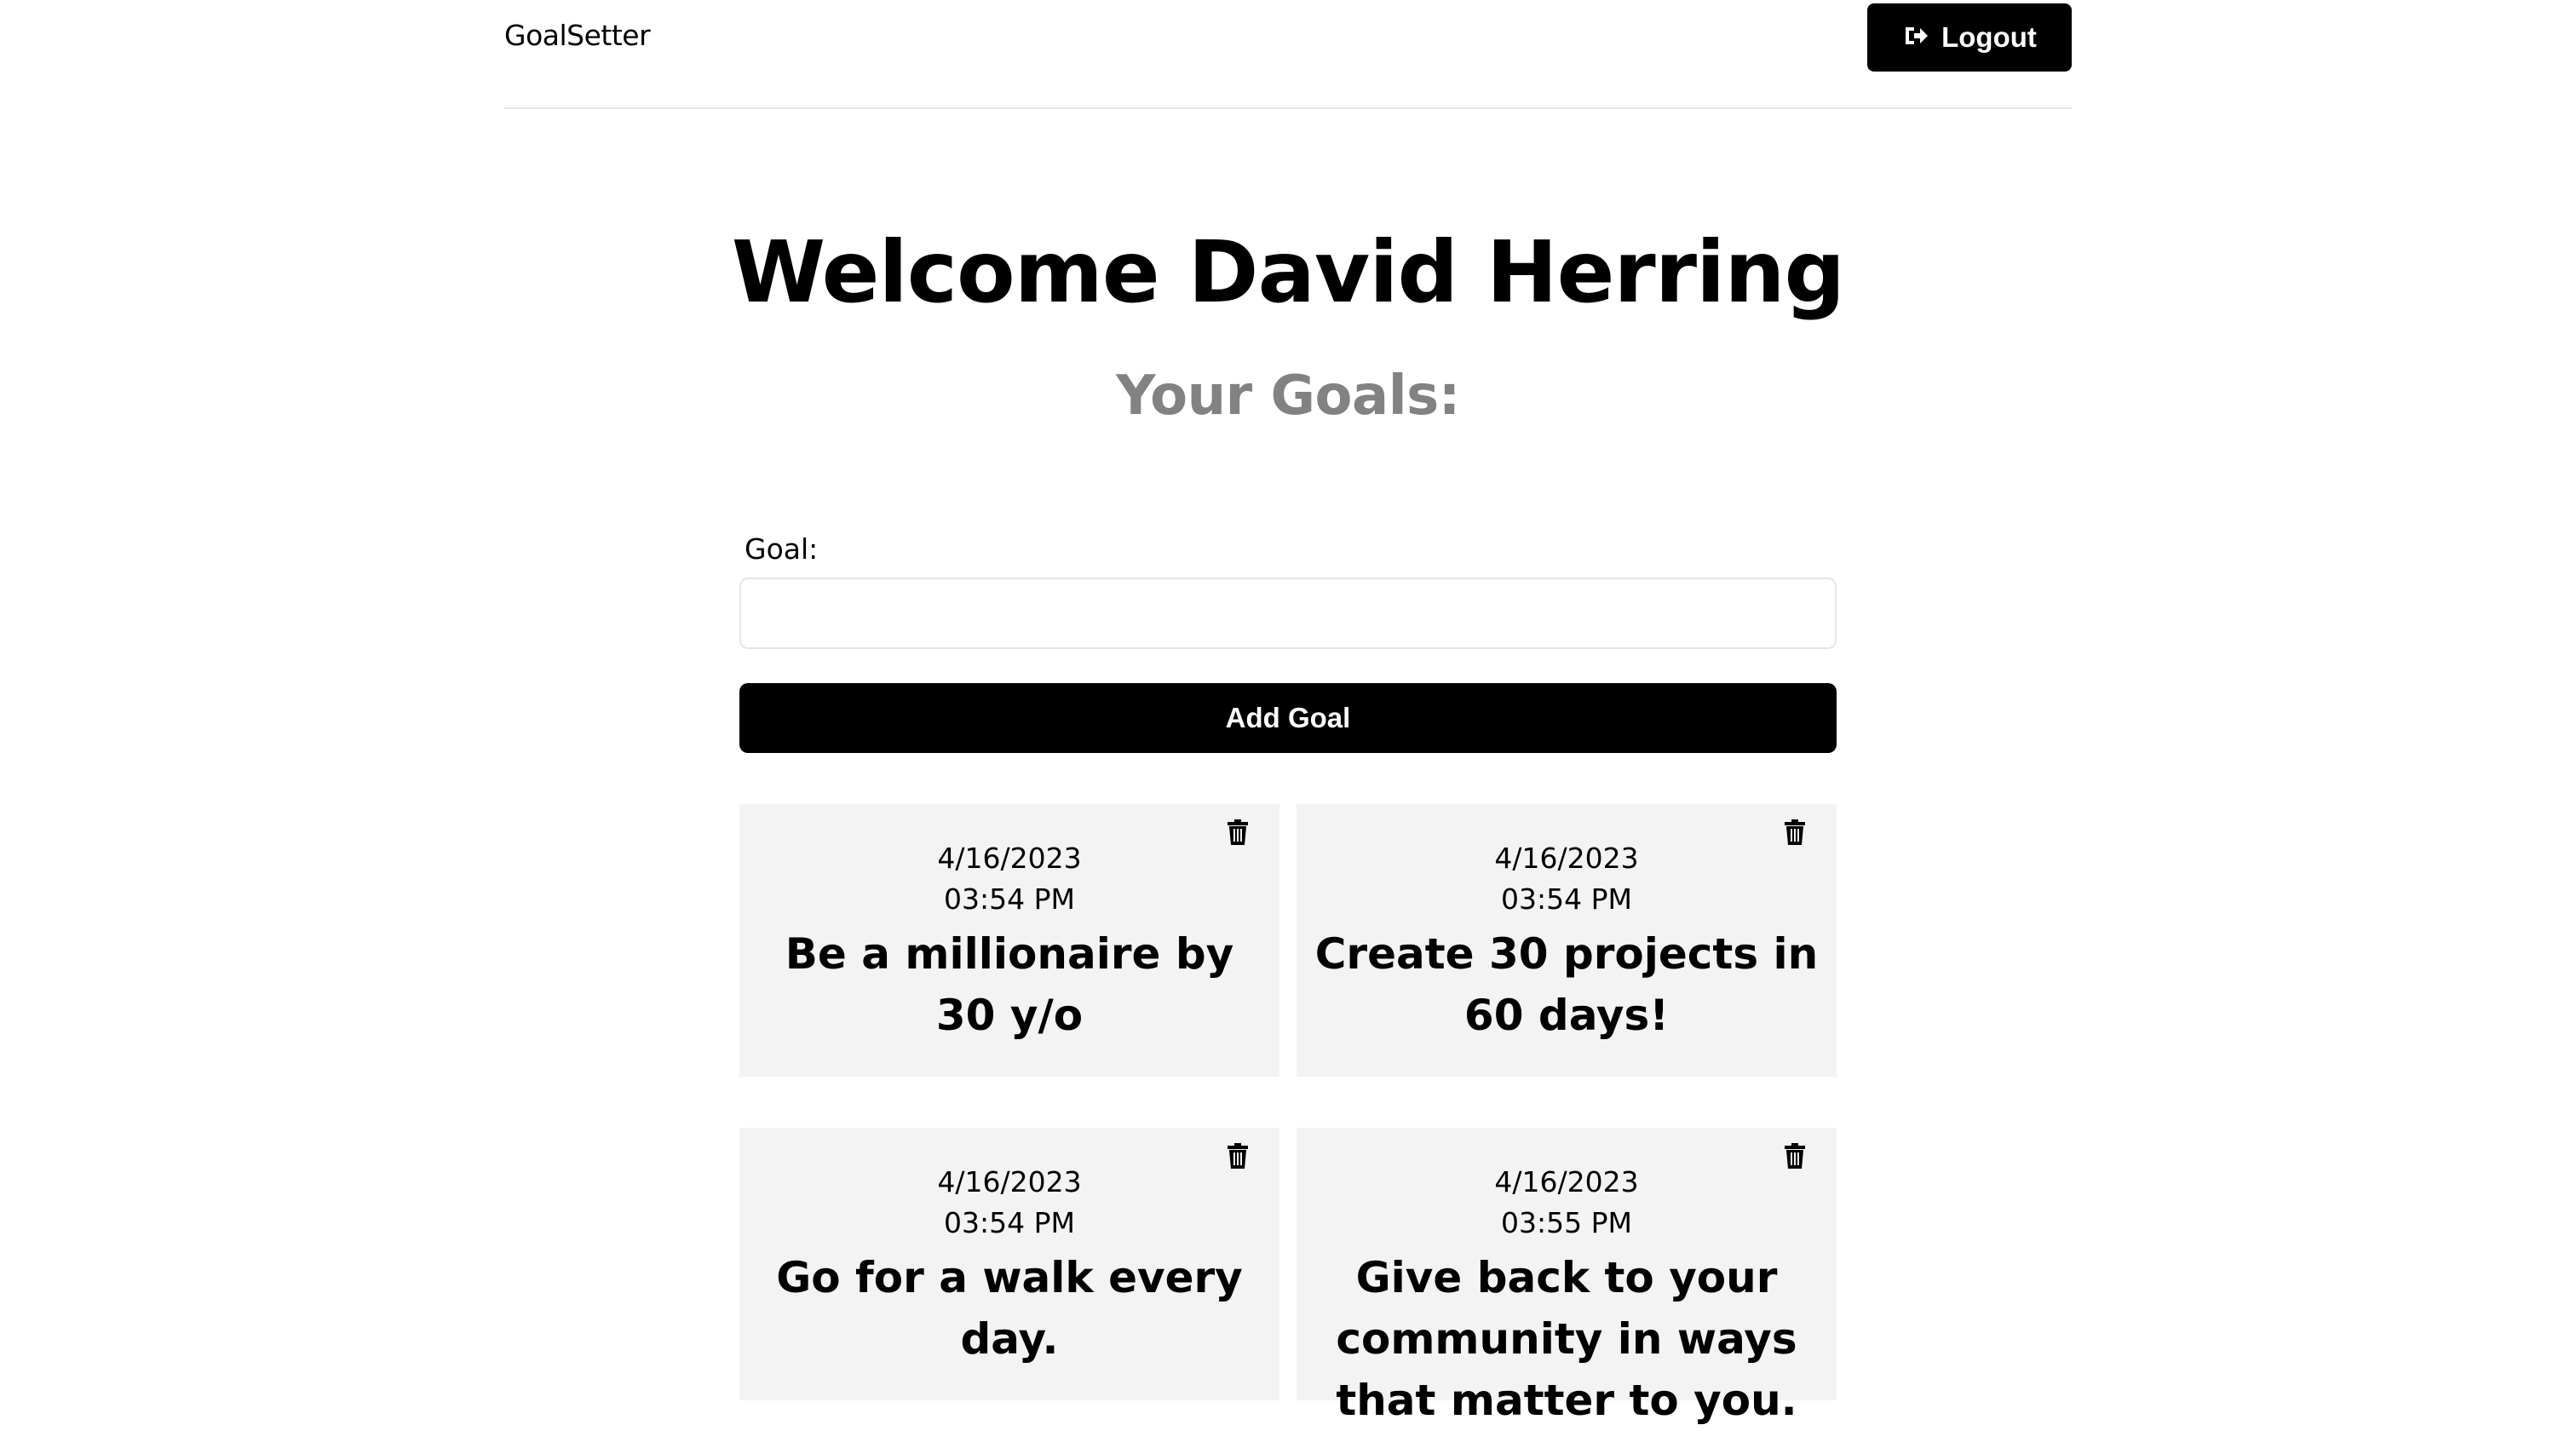 The image size is (2576, 1431). I want to click on logout-label: Logout, so click(1989, 37).